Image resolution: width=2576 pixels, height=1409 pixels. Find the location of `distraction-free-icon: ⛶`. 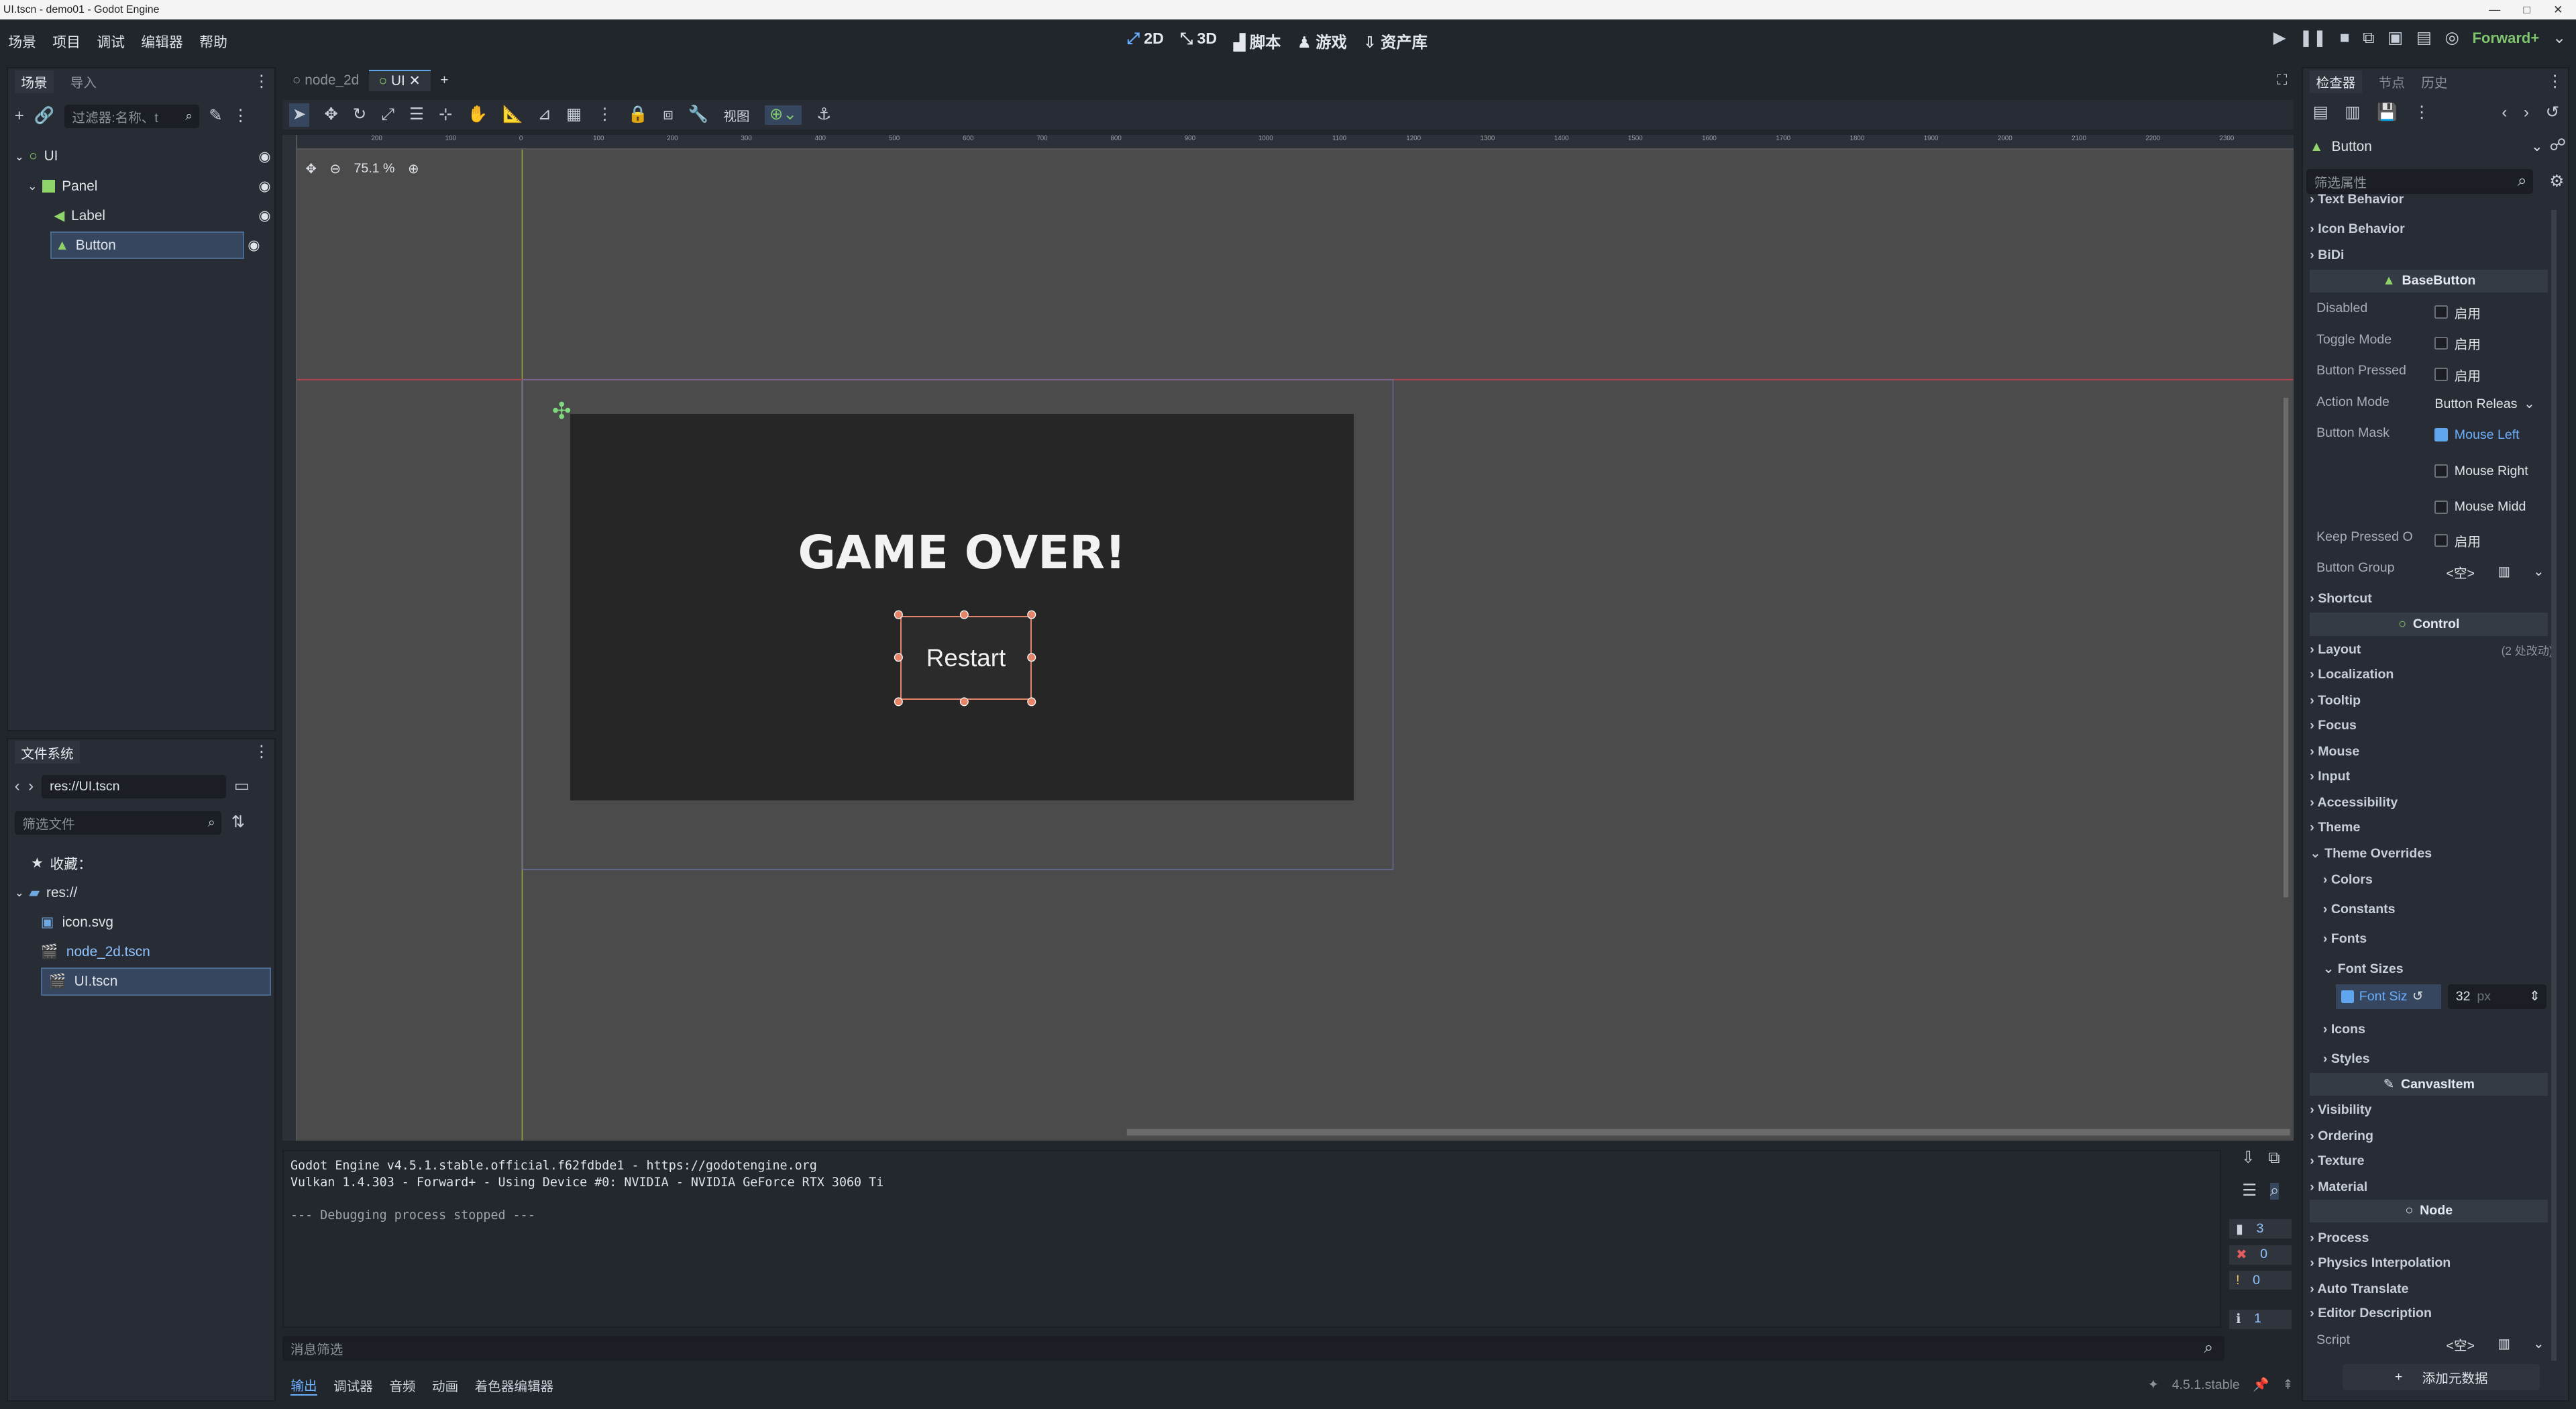

distraction-free-icon: ⛶ is located at coordinates (2282, 80).